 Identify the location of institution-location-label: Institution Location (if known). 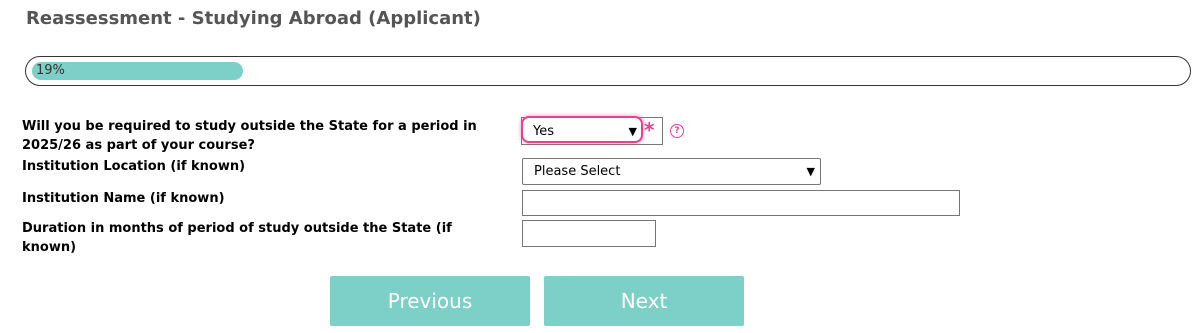
(134, 166).